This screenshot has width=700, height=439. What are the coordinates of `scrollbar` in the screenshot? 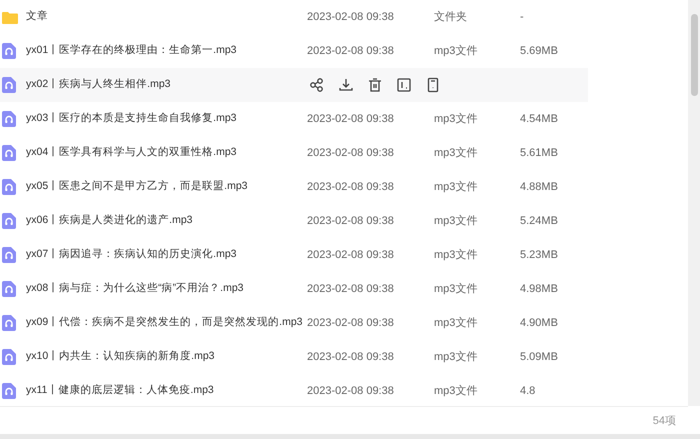 It's located at (694, 203).